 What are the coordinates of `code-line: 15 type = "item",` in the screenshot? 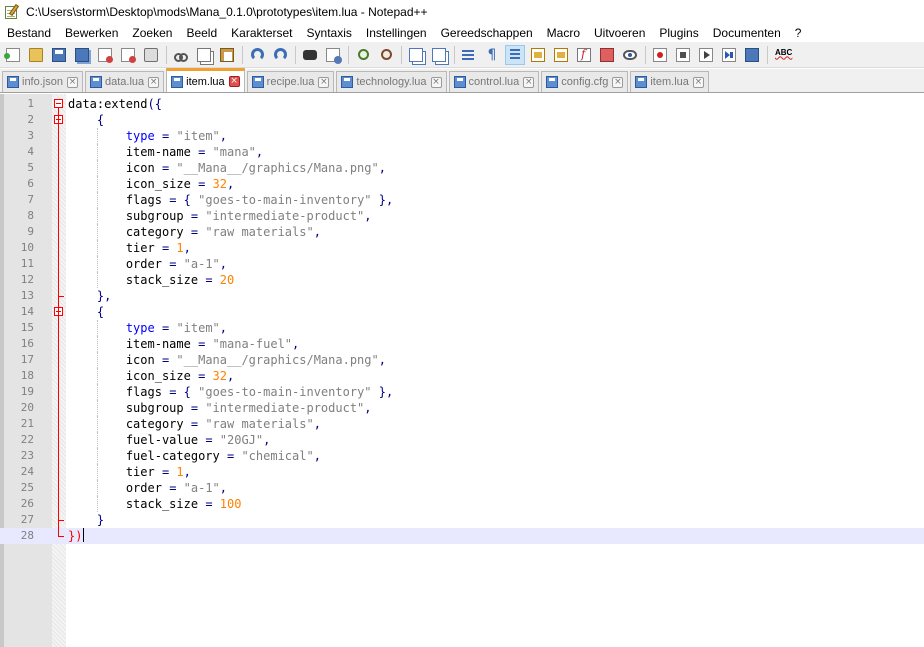 It's located at (462, 328).